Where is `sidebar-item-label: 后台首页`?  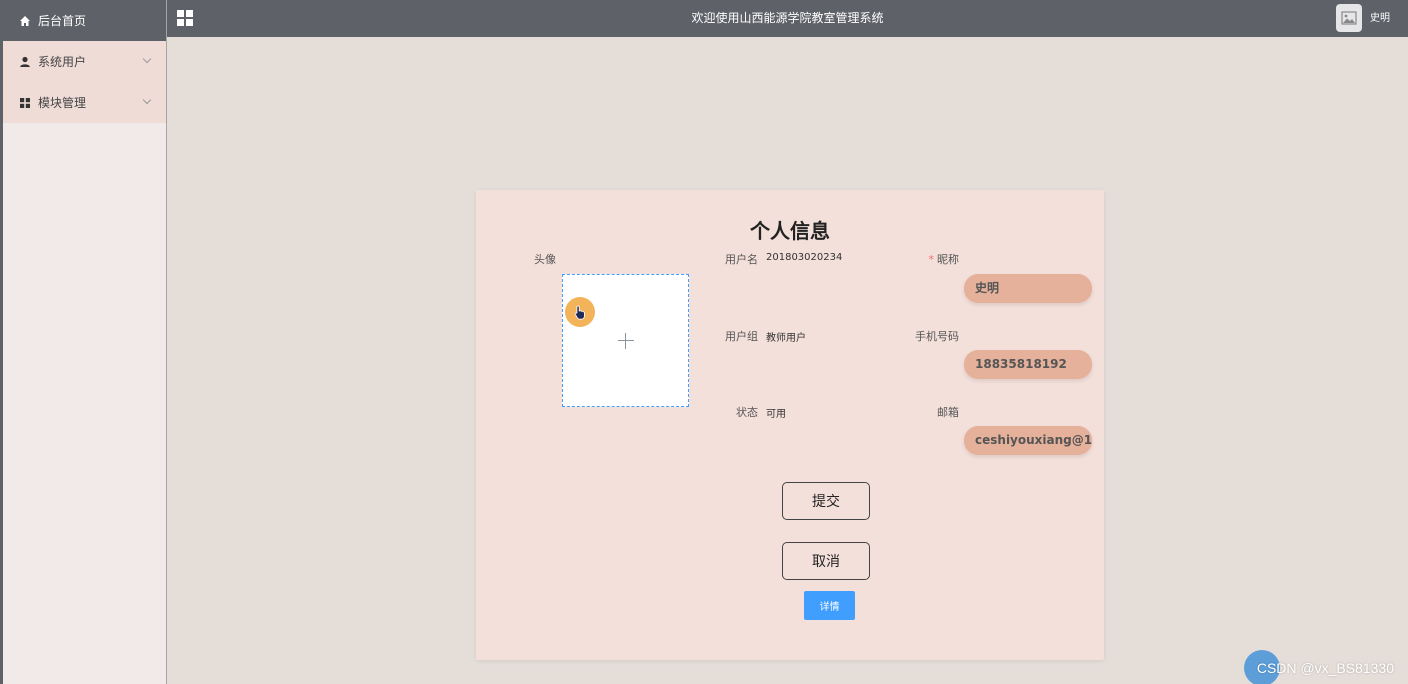
sidebar-item-label: 后台首页 is located at coordinates (62, 21).